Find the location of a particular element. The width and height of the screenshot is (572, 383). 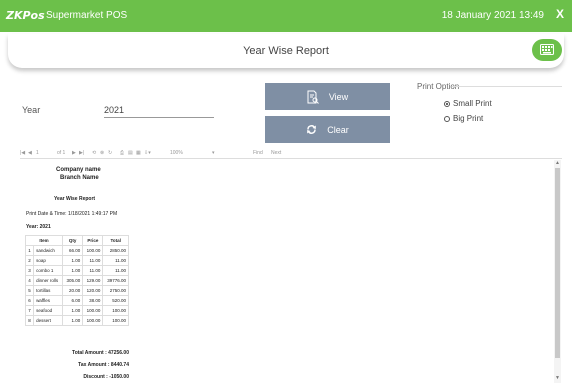

prev-page-icon: ◀ is located at coordinates (30, 153).